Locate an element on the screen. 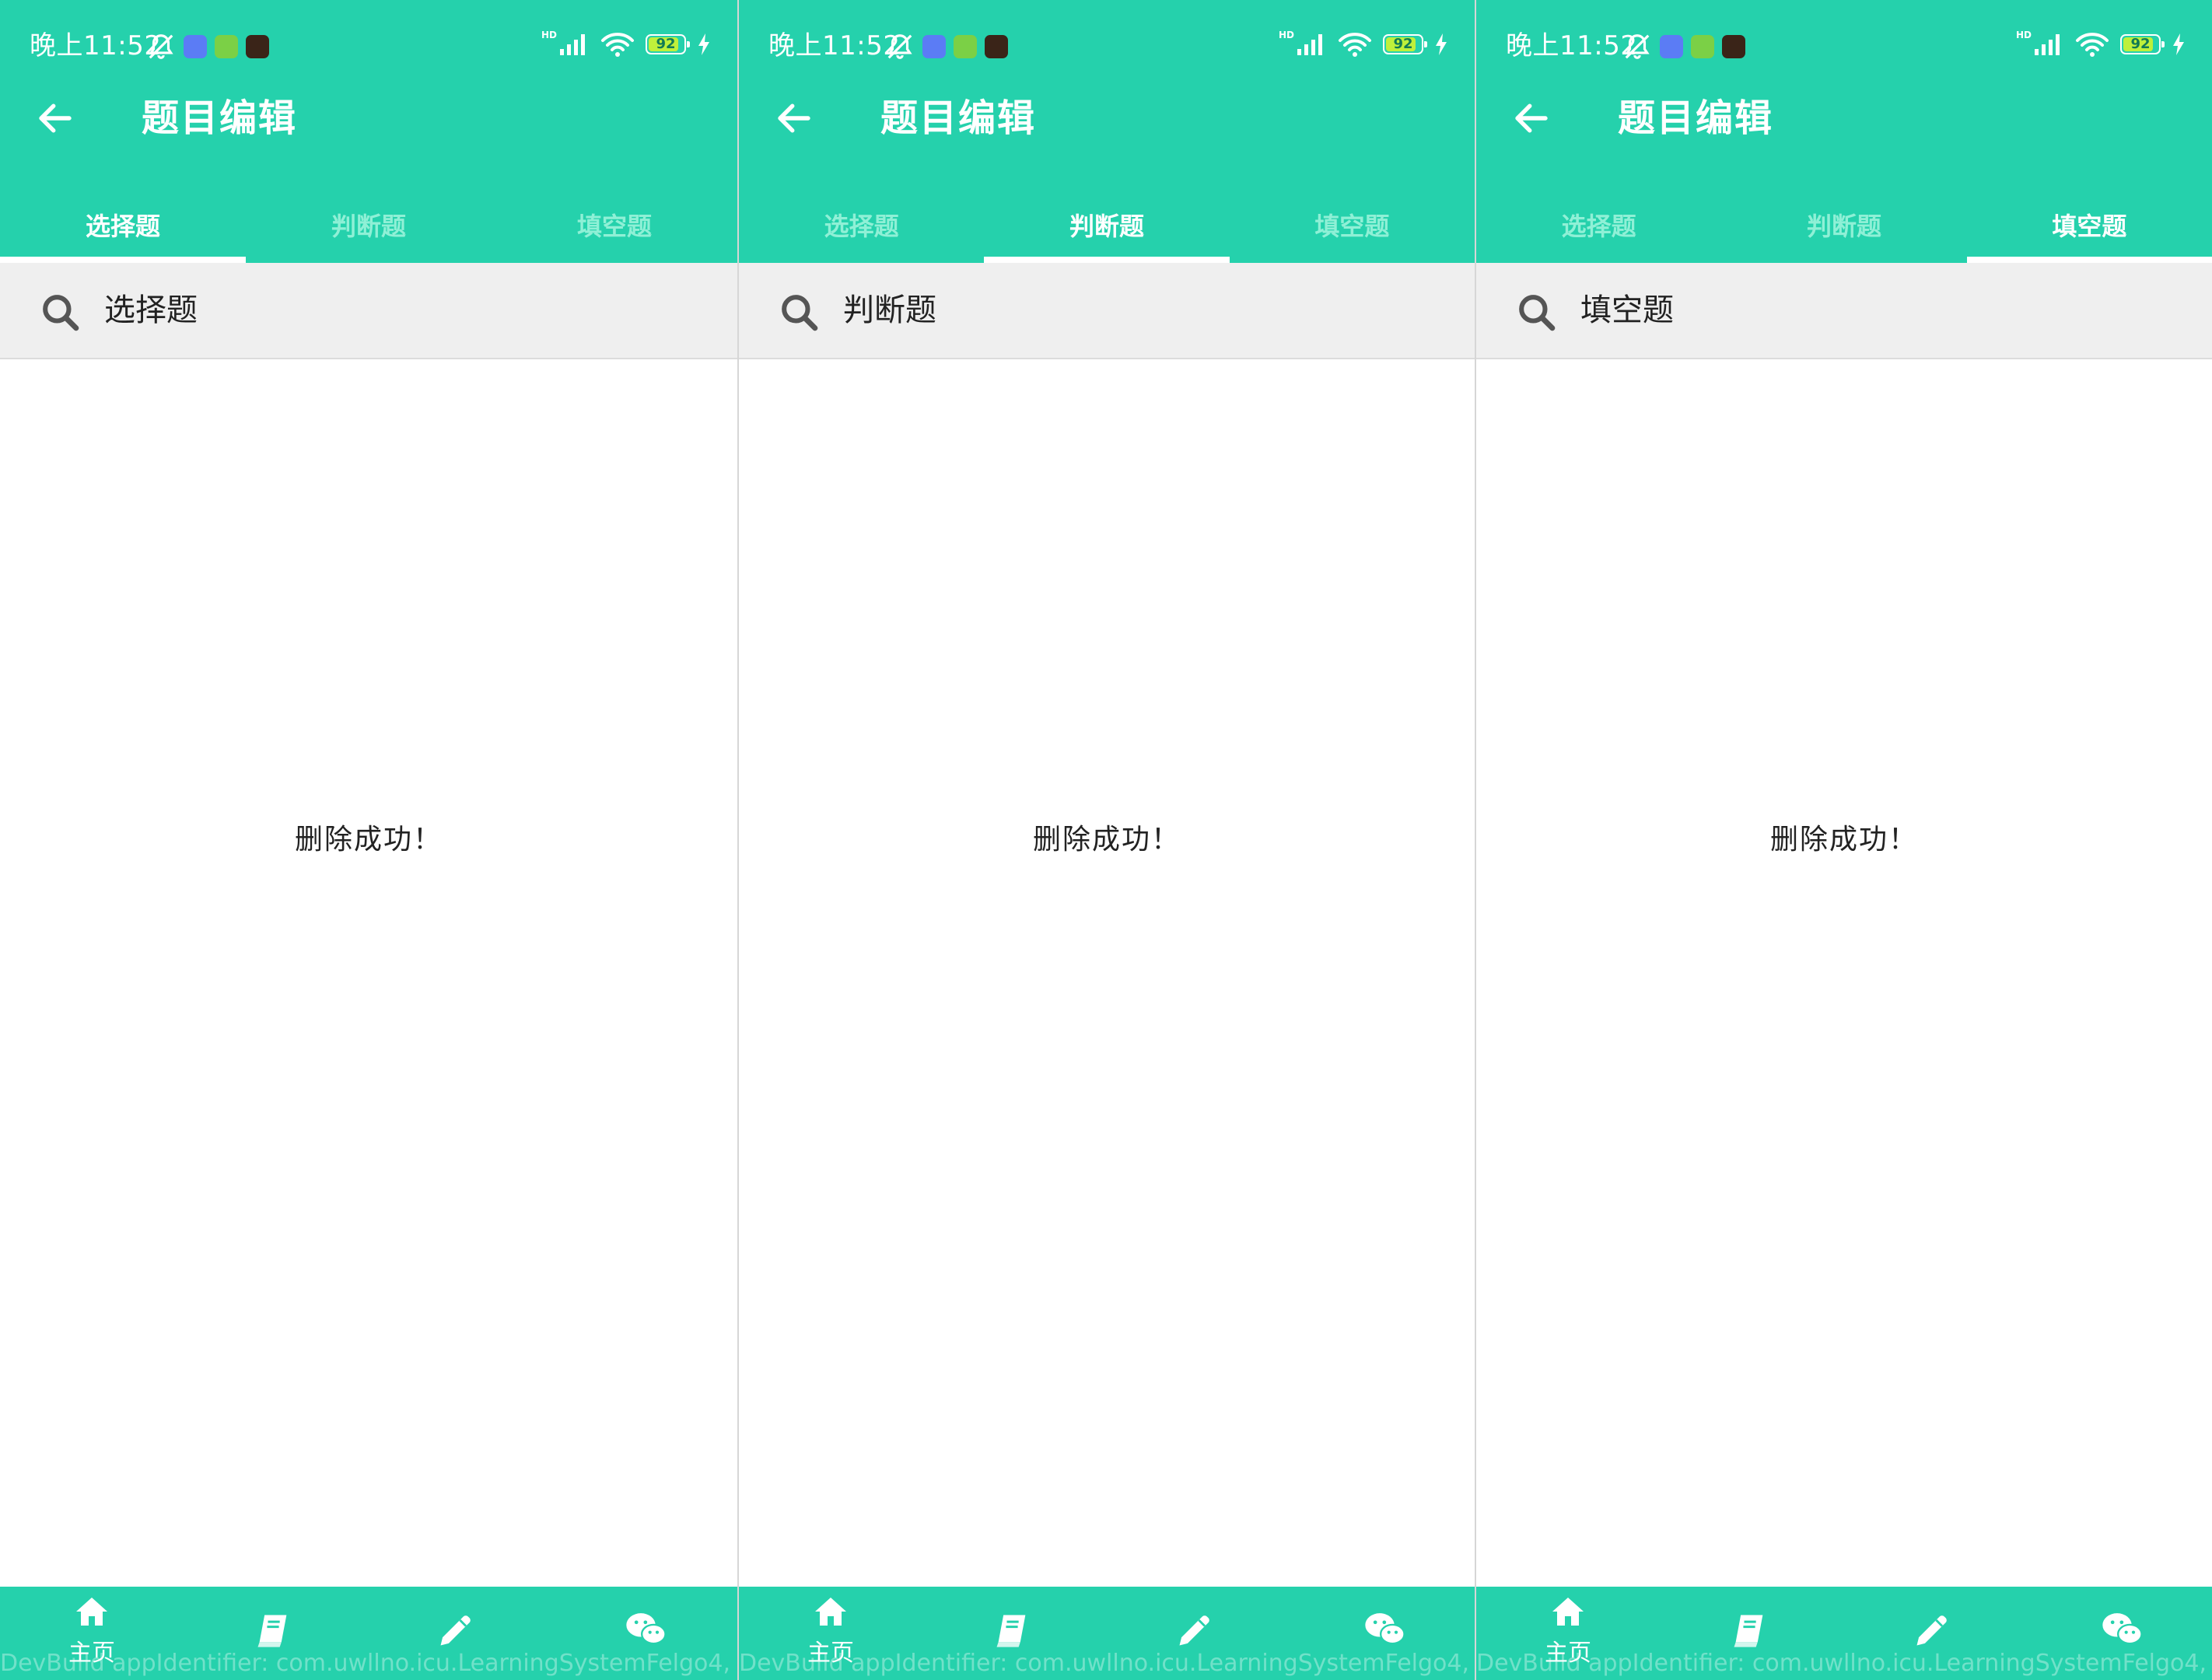 The image size is (2212, 1680). search-bar: 判断题 is located at coordinates (1107, 311).